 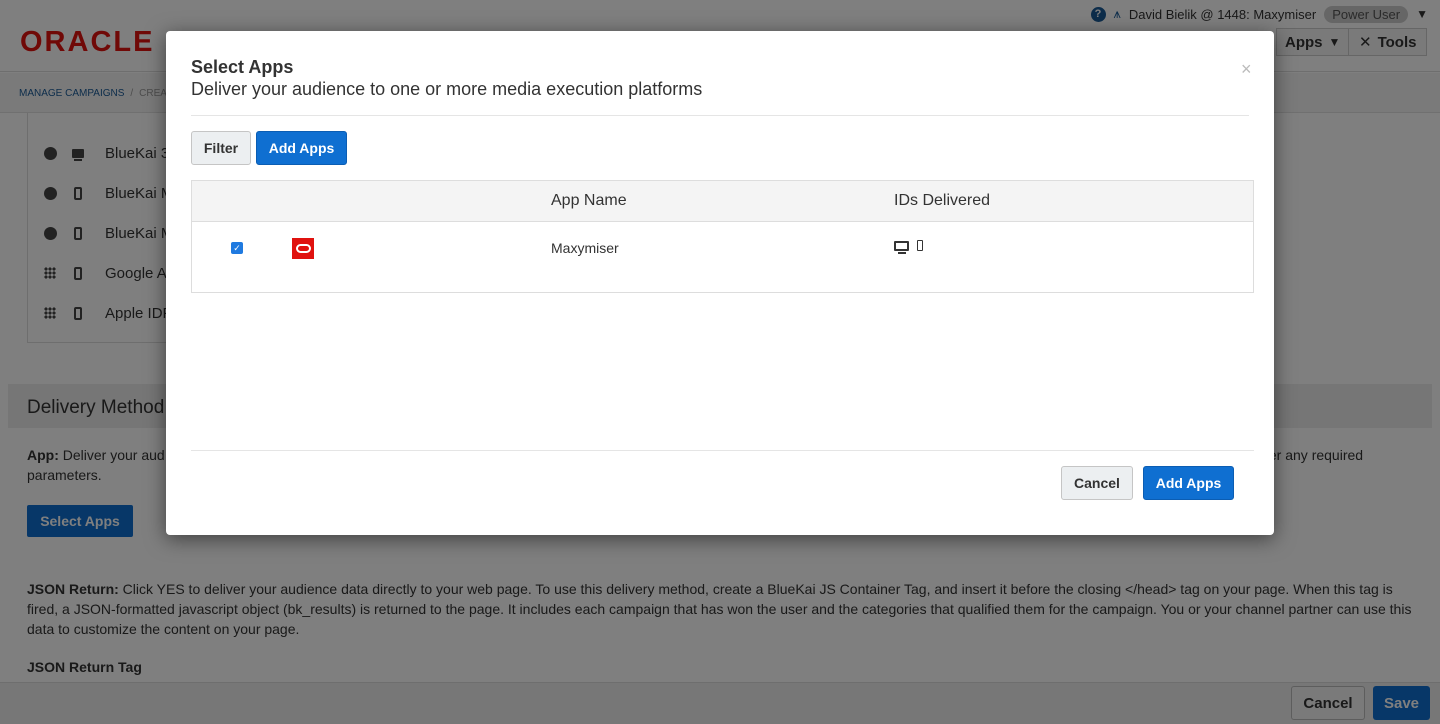 I want to click on confirm-add-apps-button: Add Apps, so click(x=1188, y=483).